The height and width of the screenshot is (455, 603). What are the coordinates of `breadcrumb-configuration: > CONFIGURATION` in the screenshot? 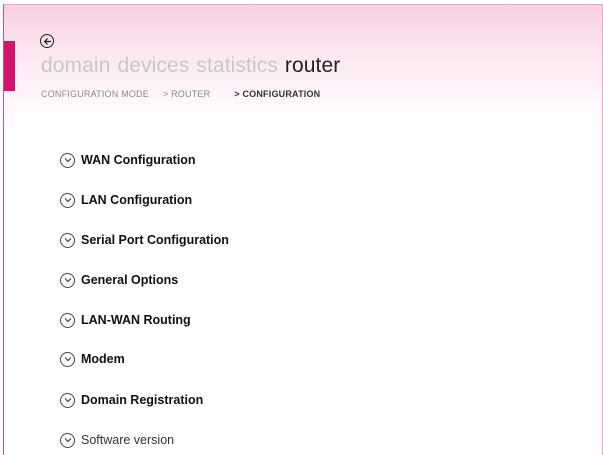 It's located at (277, 94).